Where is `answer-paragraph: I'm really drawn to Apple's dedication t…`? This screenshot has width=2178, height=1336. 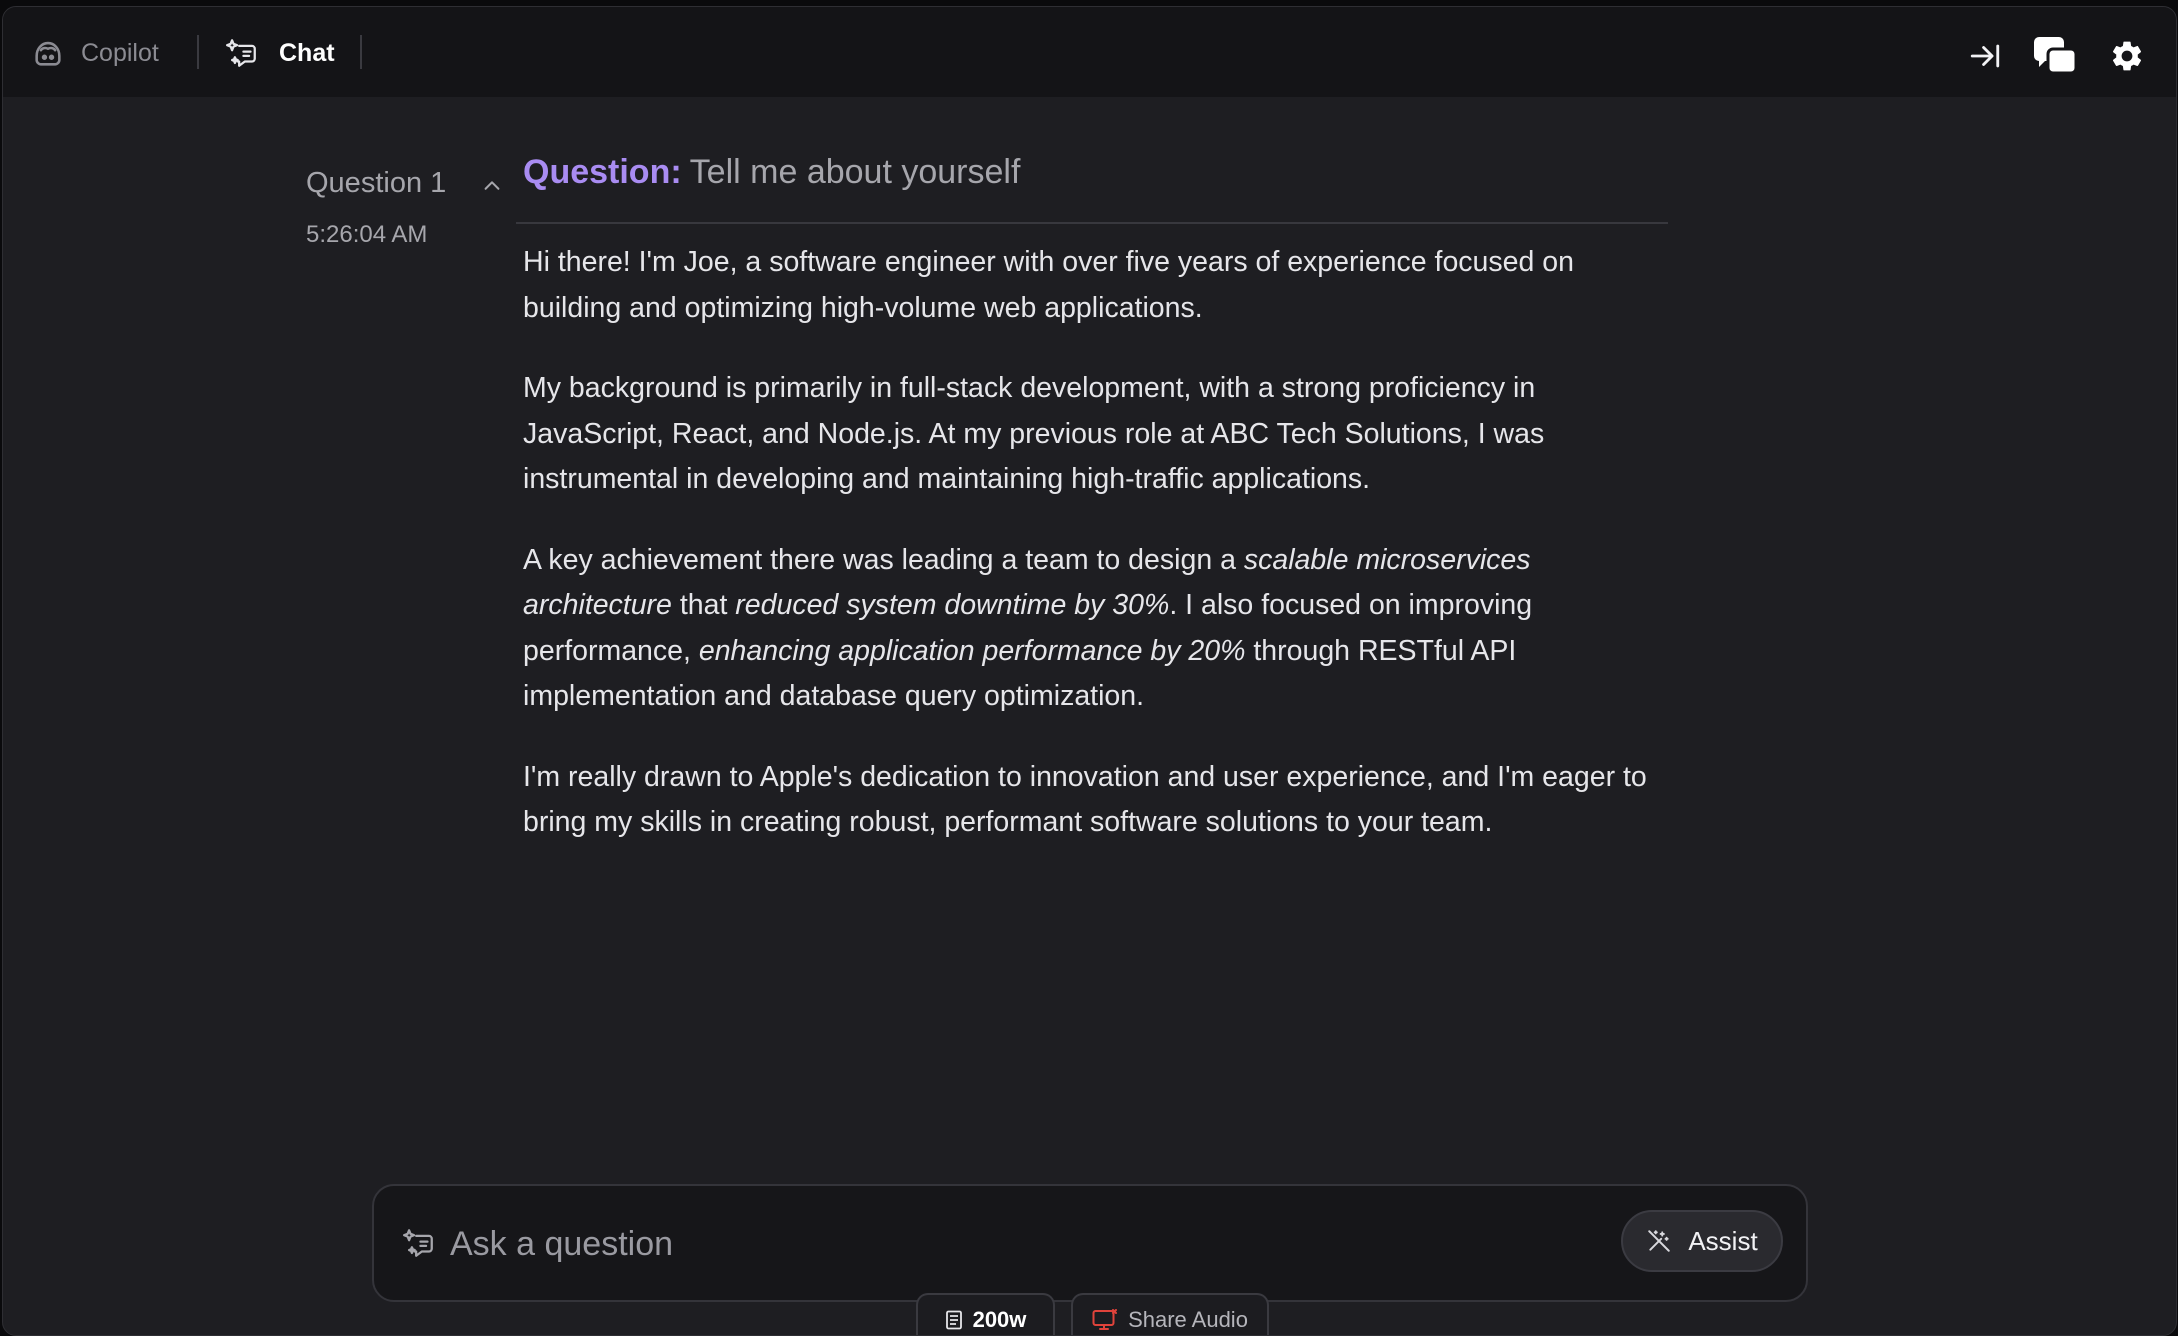 answer-paragraph: I'm really drawn to Apple's dedication t… is located at coordinates (1085, 799).